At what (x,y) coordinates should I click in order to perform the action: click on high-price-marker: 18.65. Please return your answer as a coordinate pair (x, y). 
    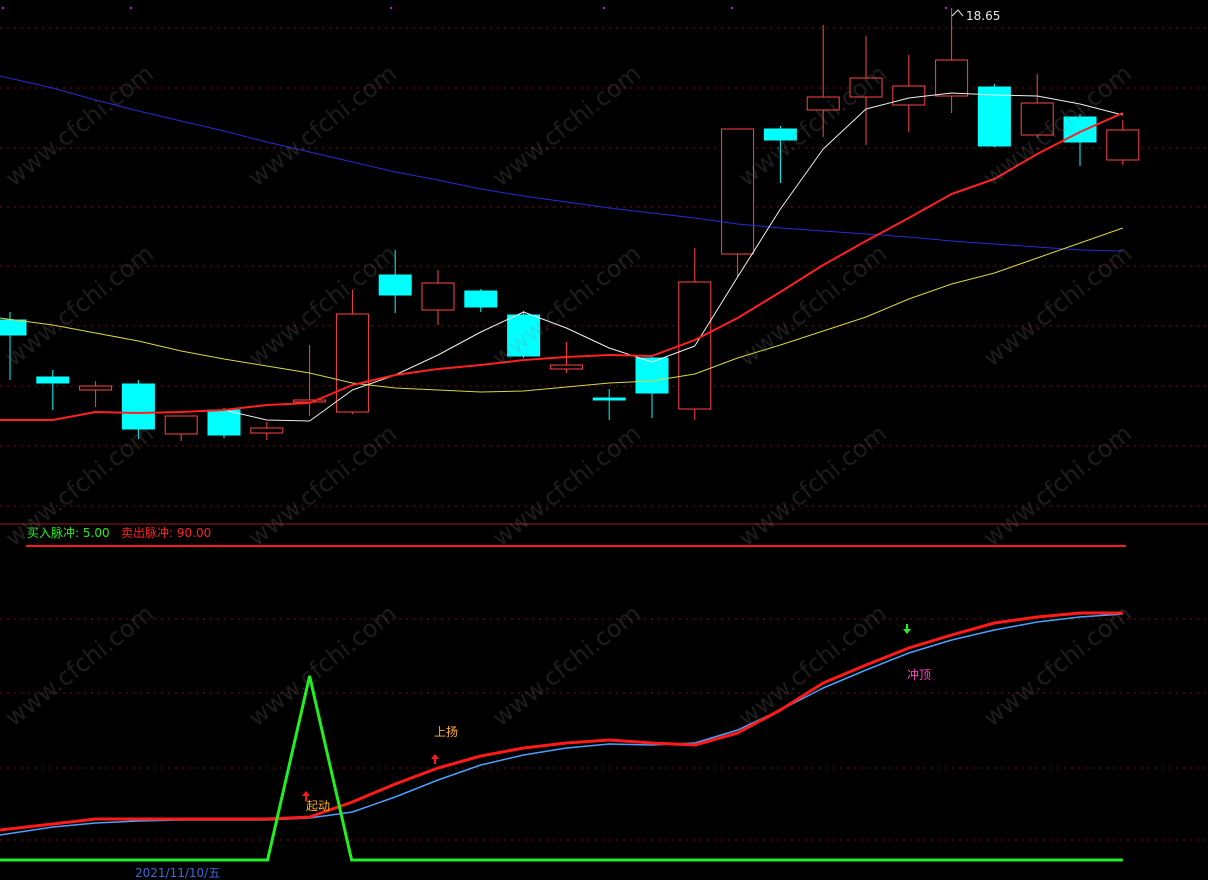
    Looking at the image, I should click on (983, 16).